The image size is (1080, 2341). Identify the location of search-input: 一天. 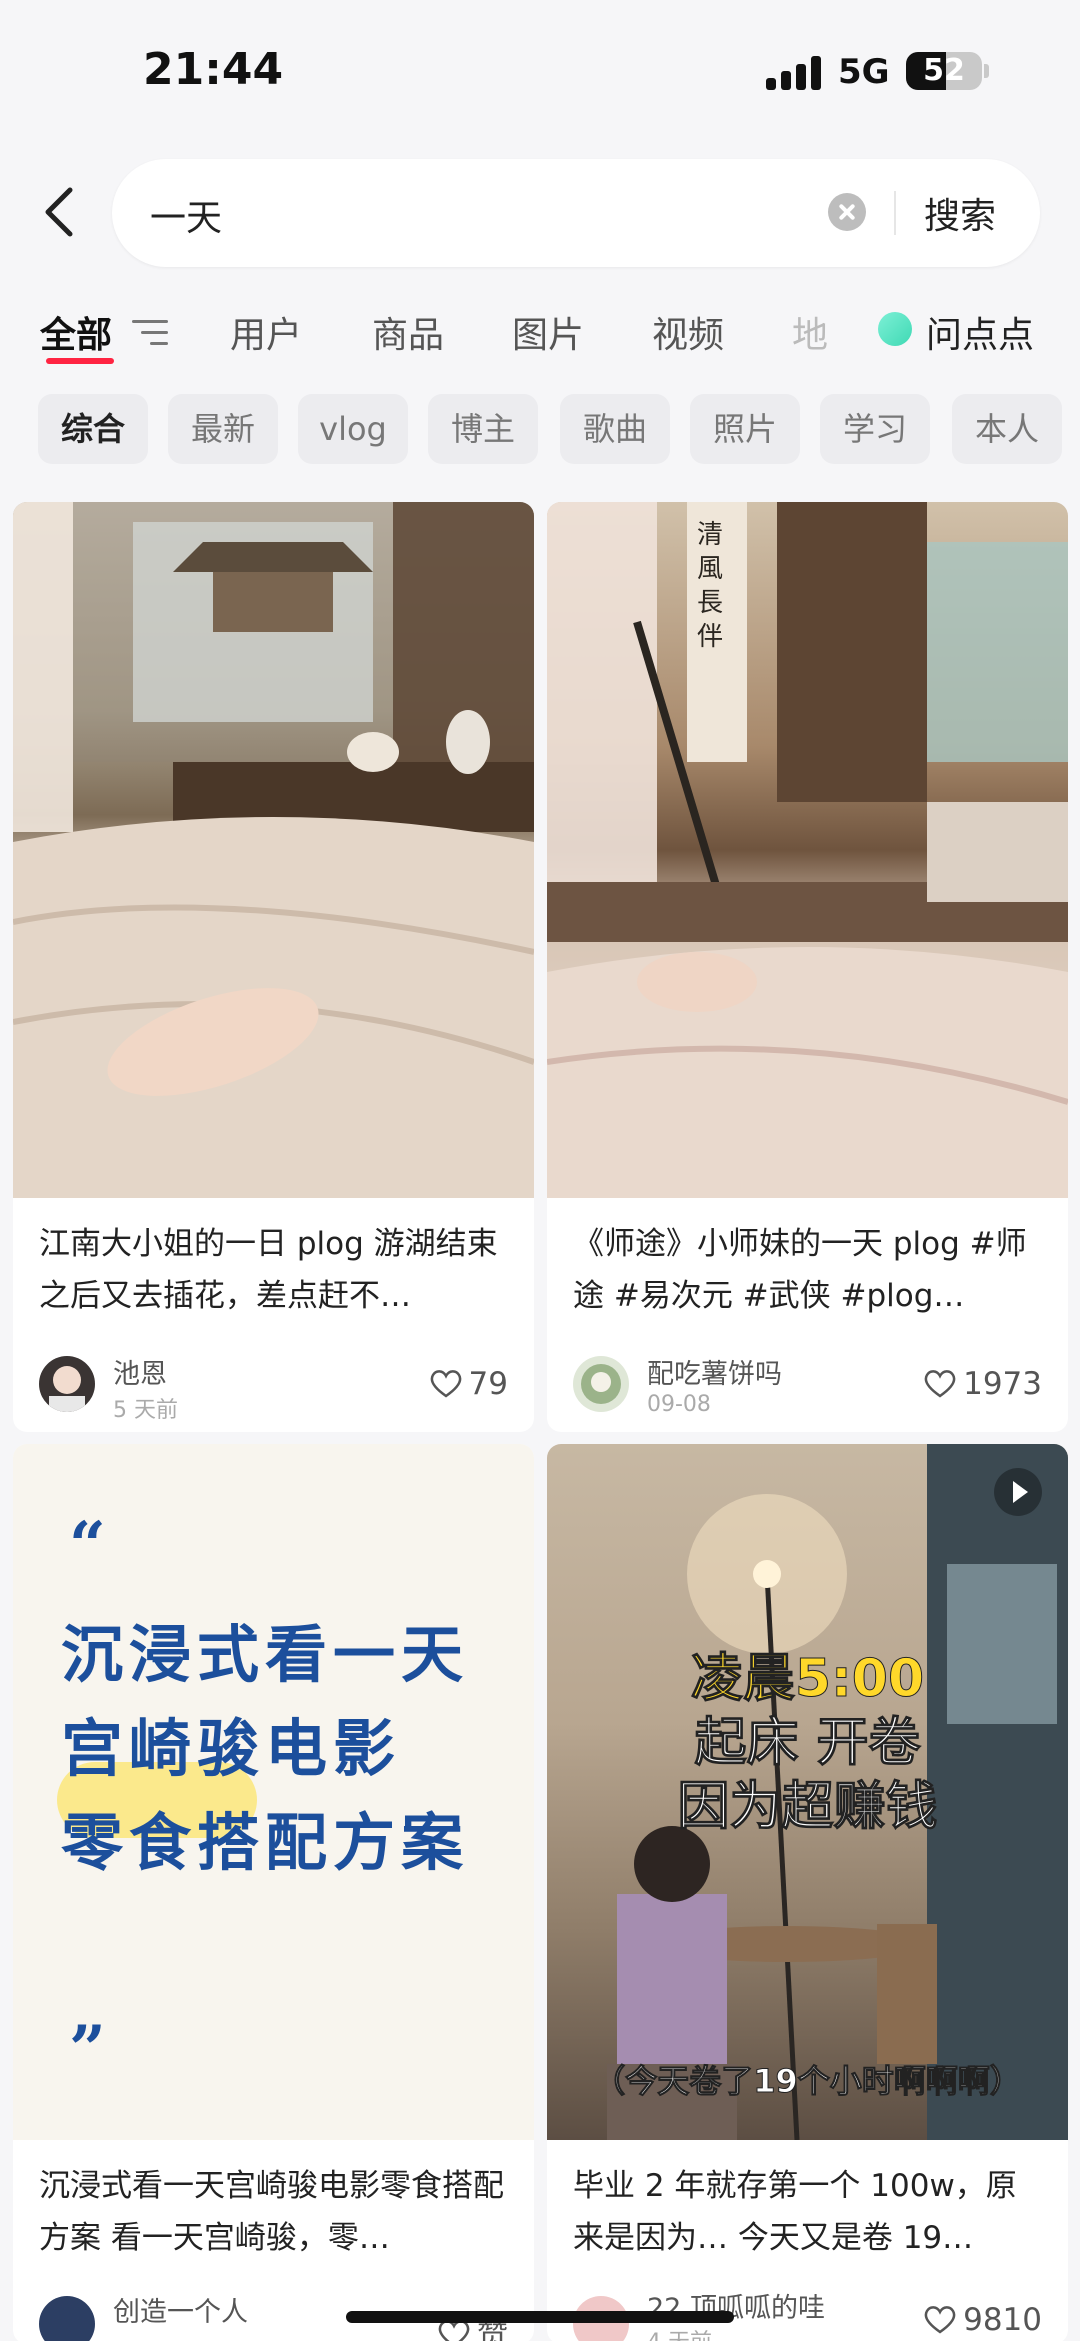
(186, 215).